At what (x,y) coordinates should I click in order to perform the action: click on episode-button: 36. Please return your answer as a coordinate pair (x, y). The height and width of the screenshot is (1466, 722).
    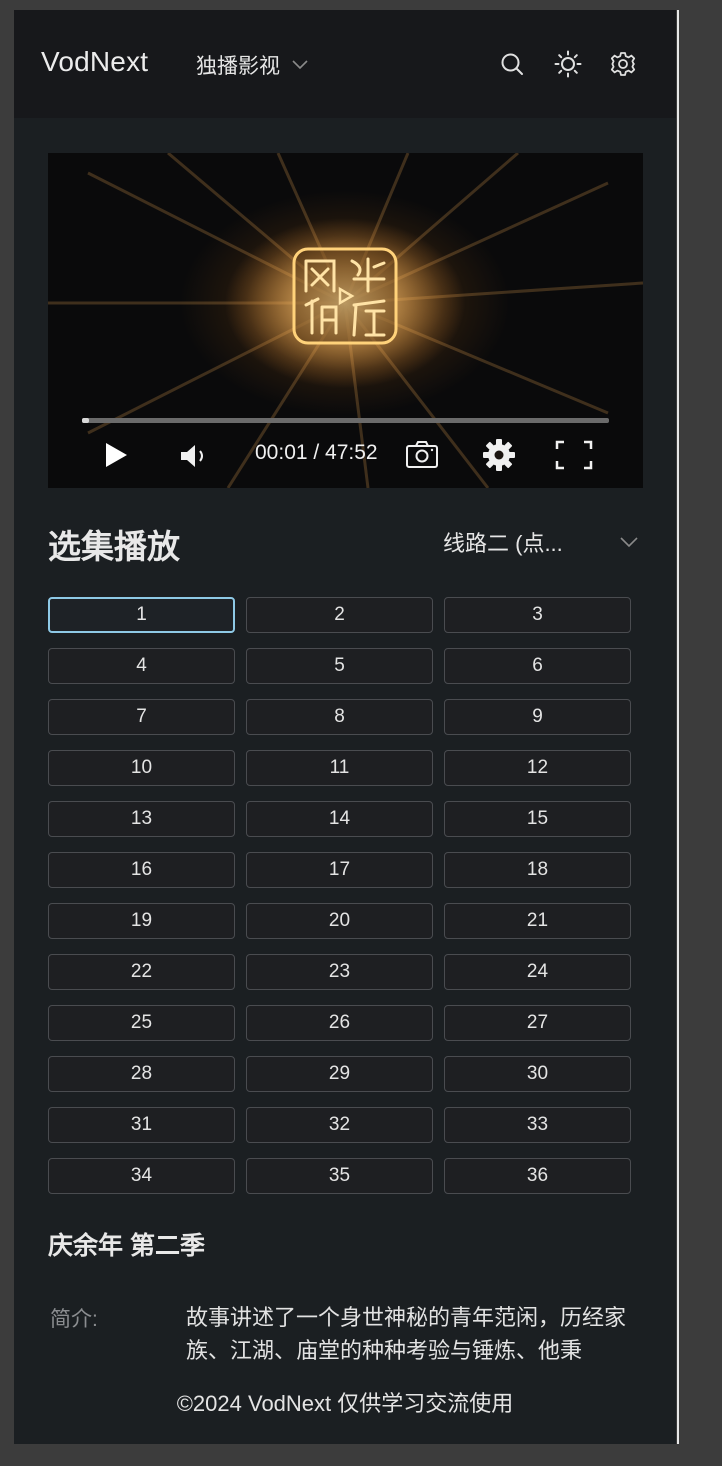
    Looking at the image, I should click on (537, 1176).